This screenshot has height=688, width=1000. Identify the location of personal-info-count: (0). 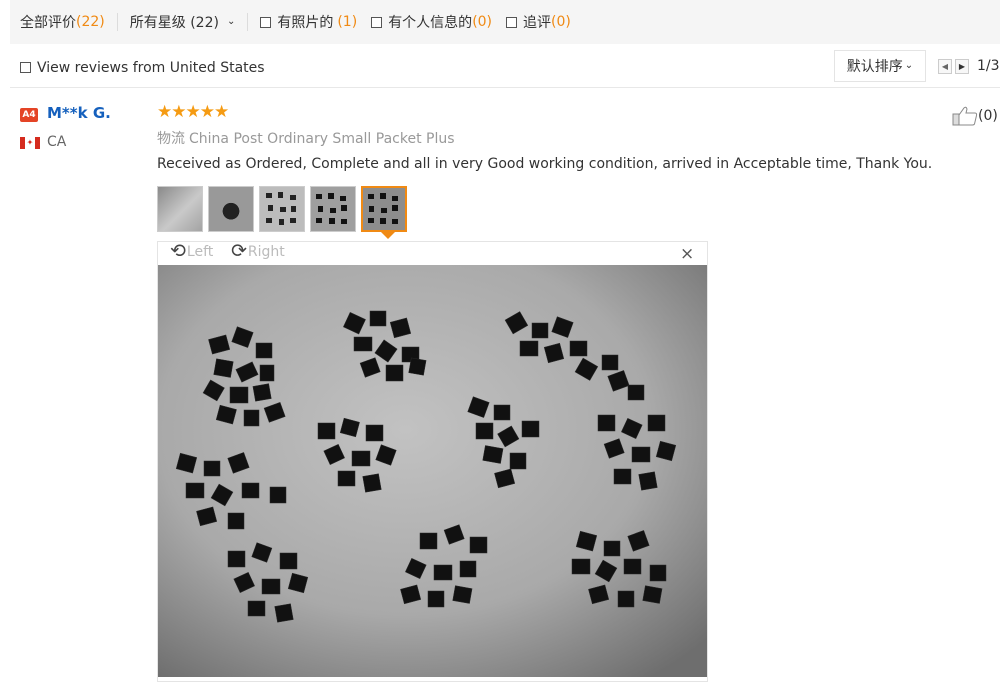
(482, 22).